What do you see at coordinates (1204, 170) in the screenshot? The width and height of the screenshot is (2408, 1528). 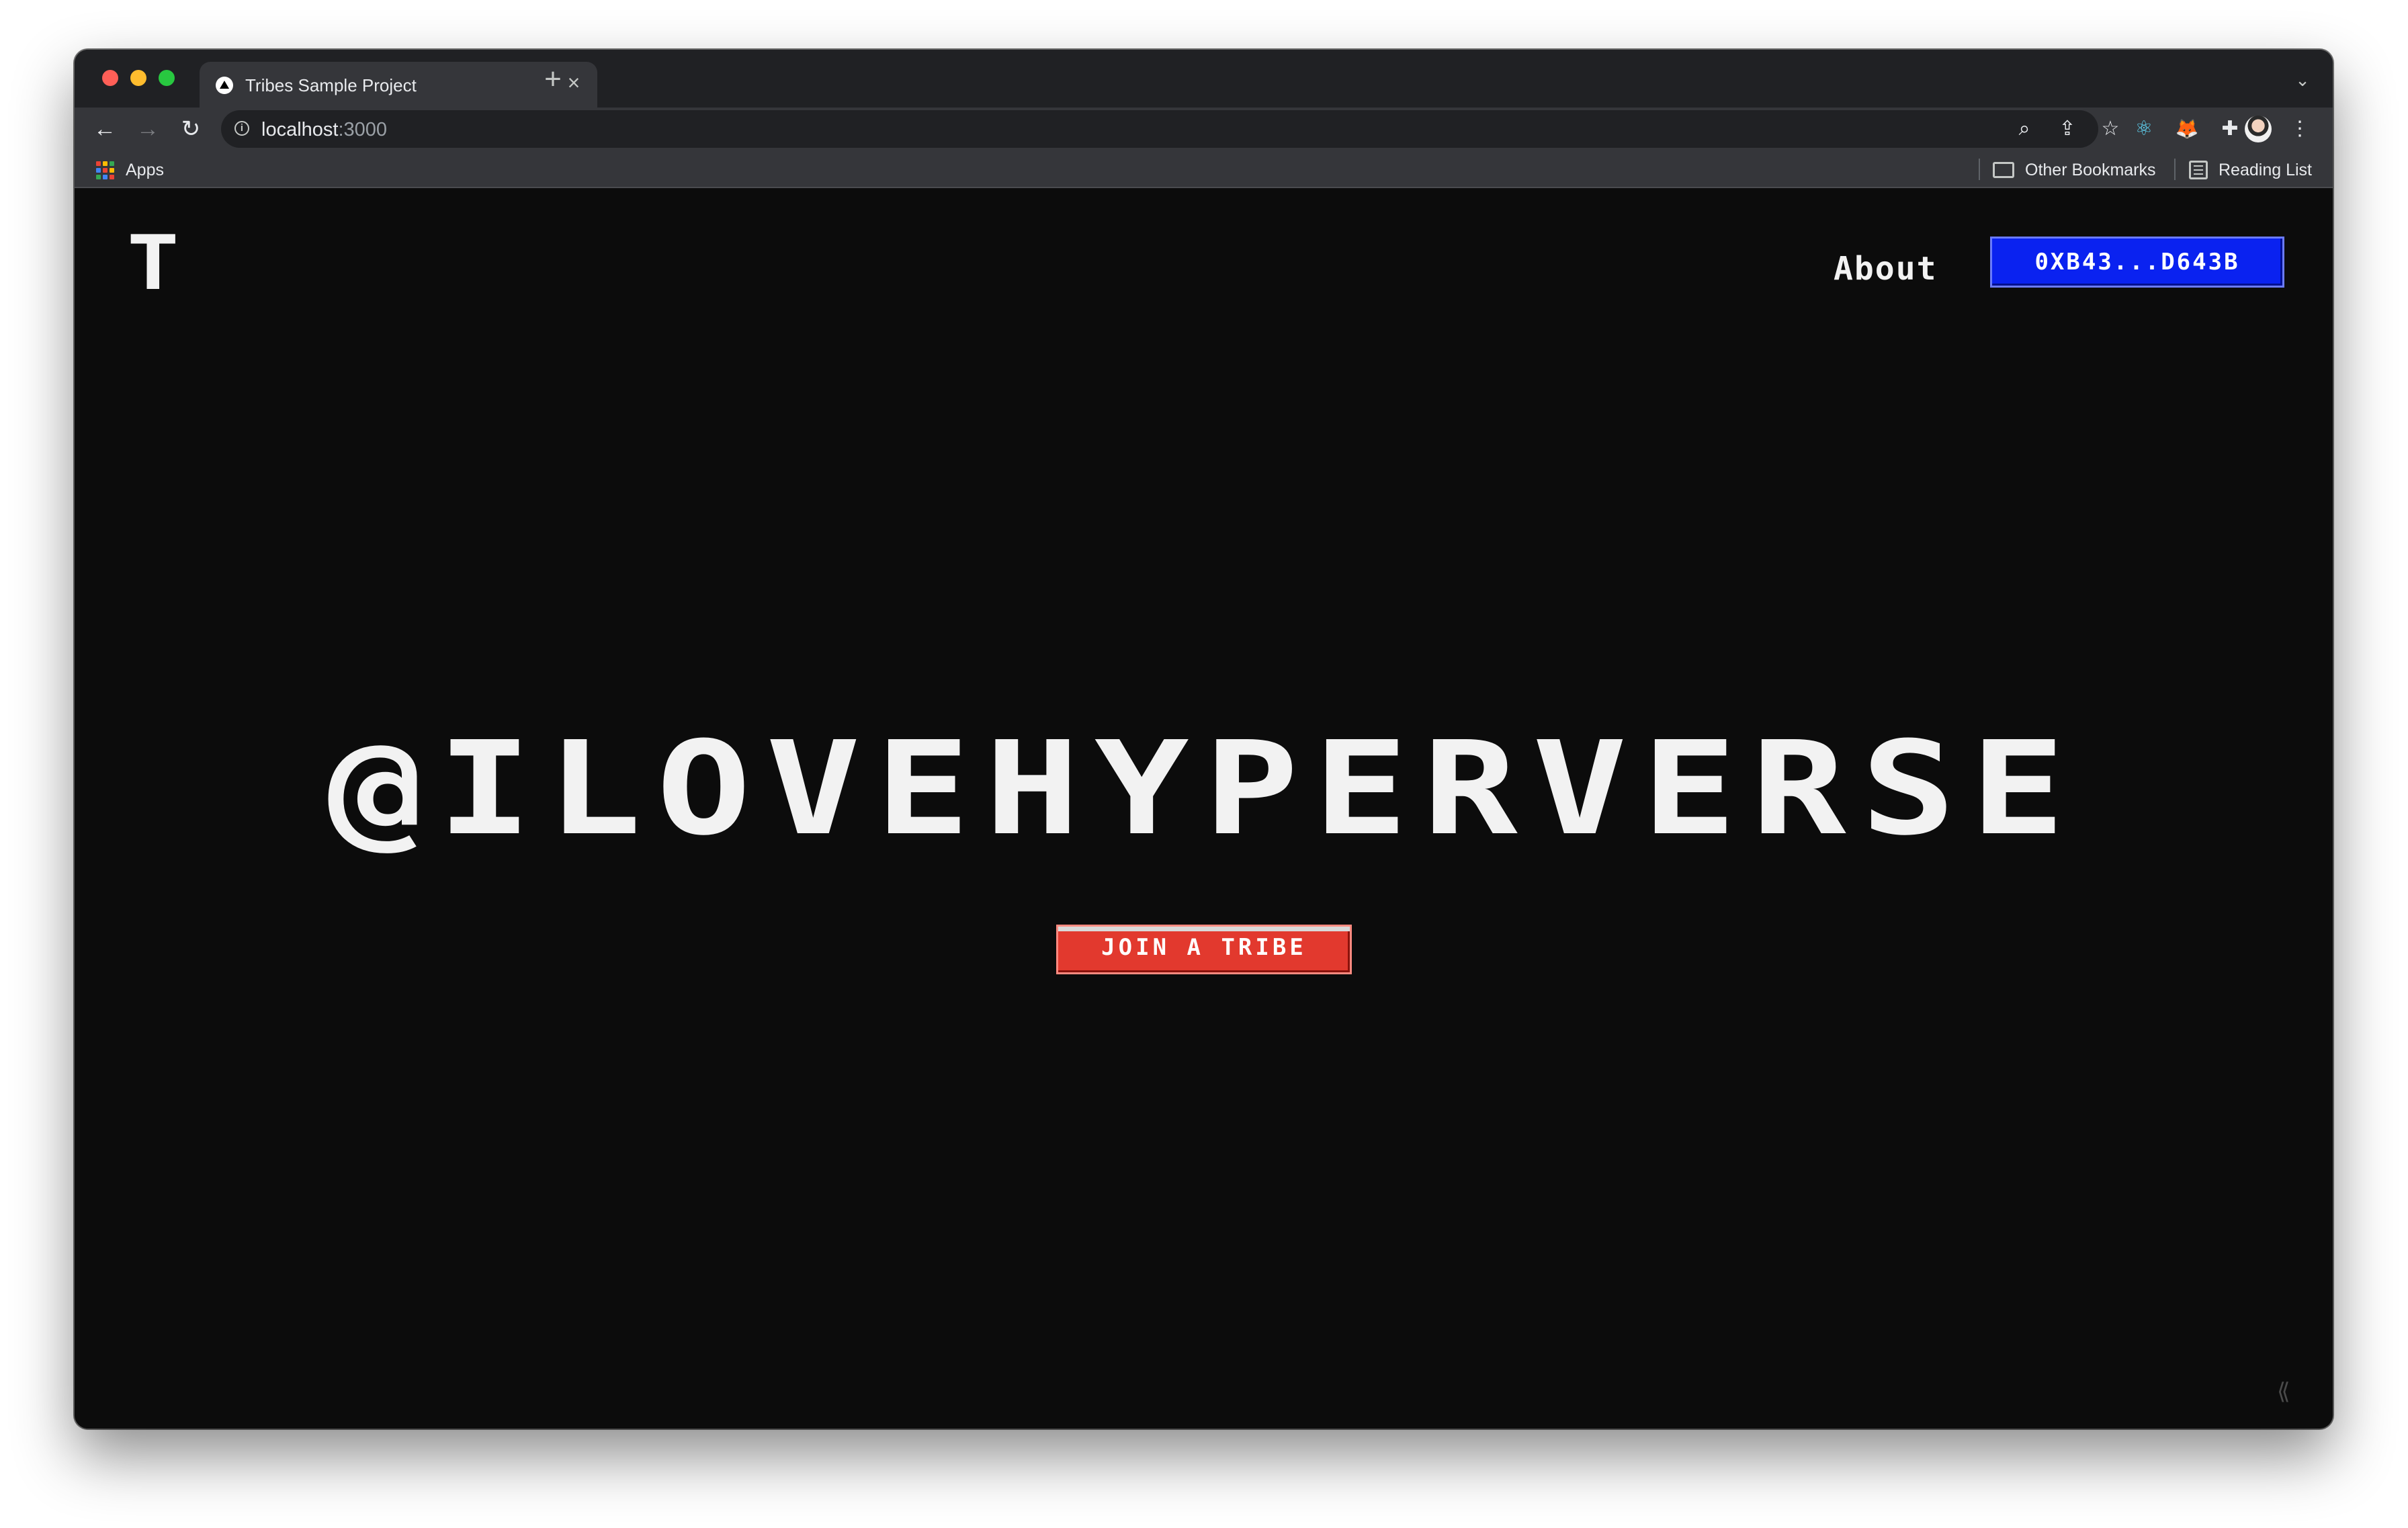 I see `bookmarks-bar: Apps Other Bookmarks Reading List` at bounding box center [1204, 170].